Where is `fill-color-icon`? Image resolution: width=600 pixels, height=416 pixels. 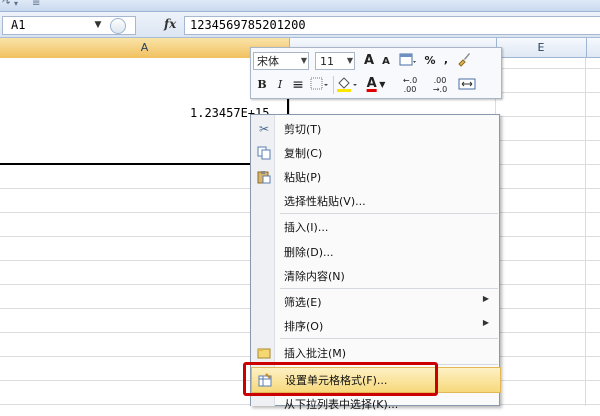
fill-color-icon is located at coordinates (347, 87).